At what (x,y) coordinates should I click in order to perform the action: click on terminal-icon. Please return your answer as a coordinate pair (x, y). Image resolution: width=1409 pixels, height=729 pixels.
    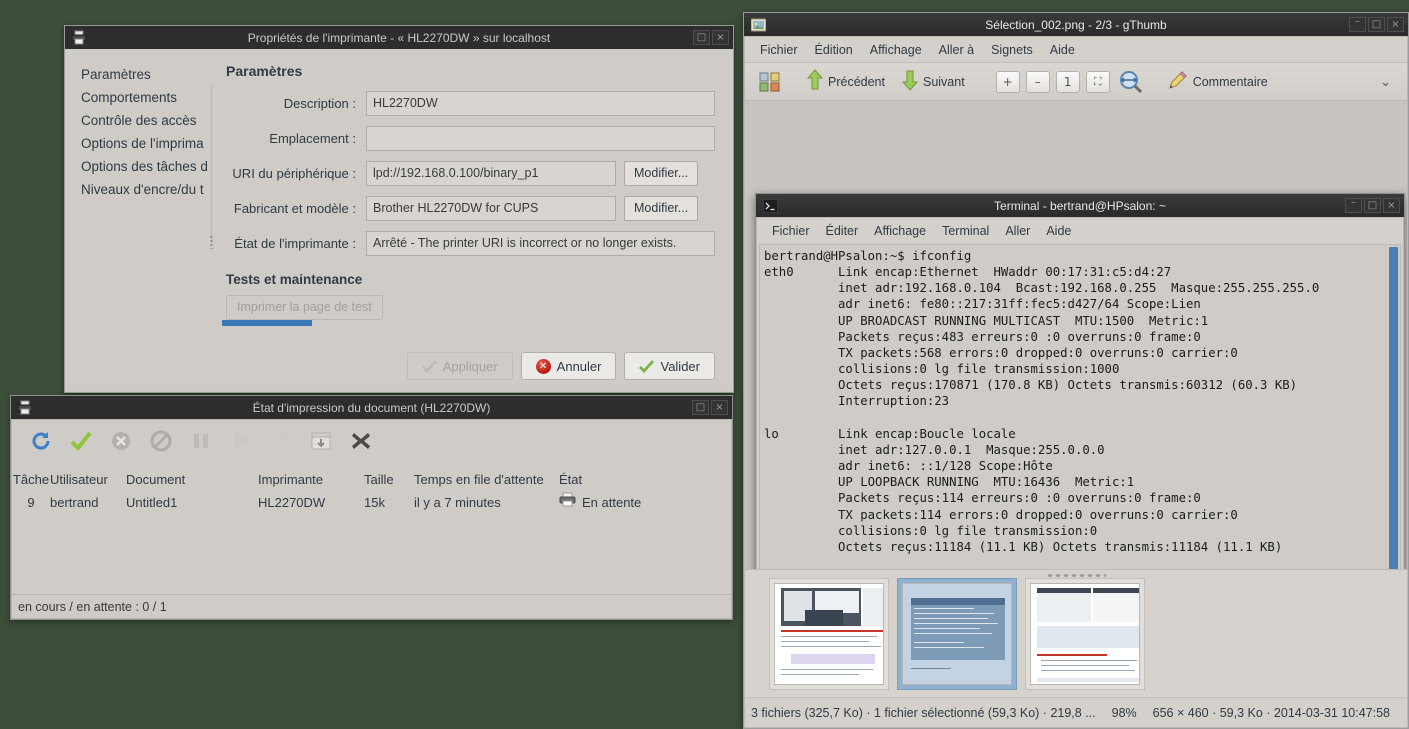
    Looking at the image, I should click on (770, 205).